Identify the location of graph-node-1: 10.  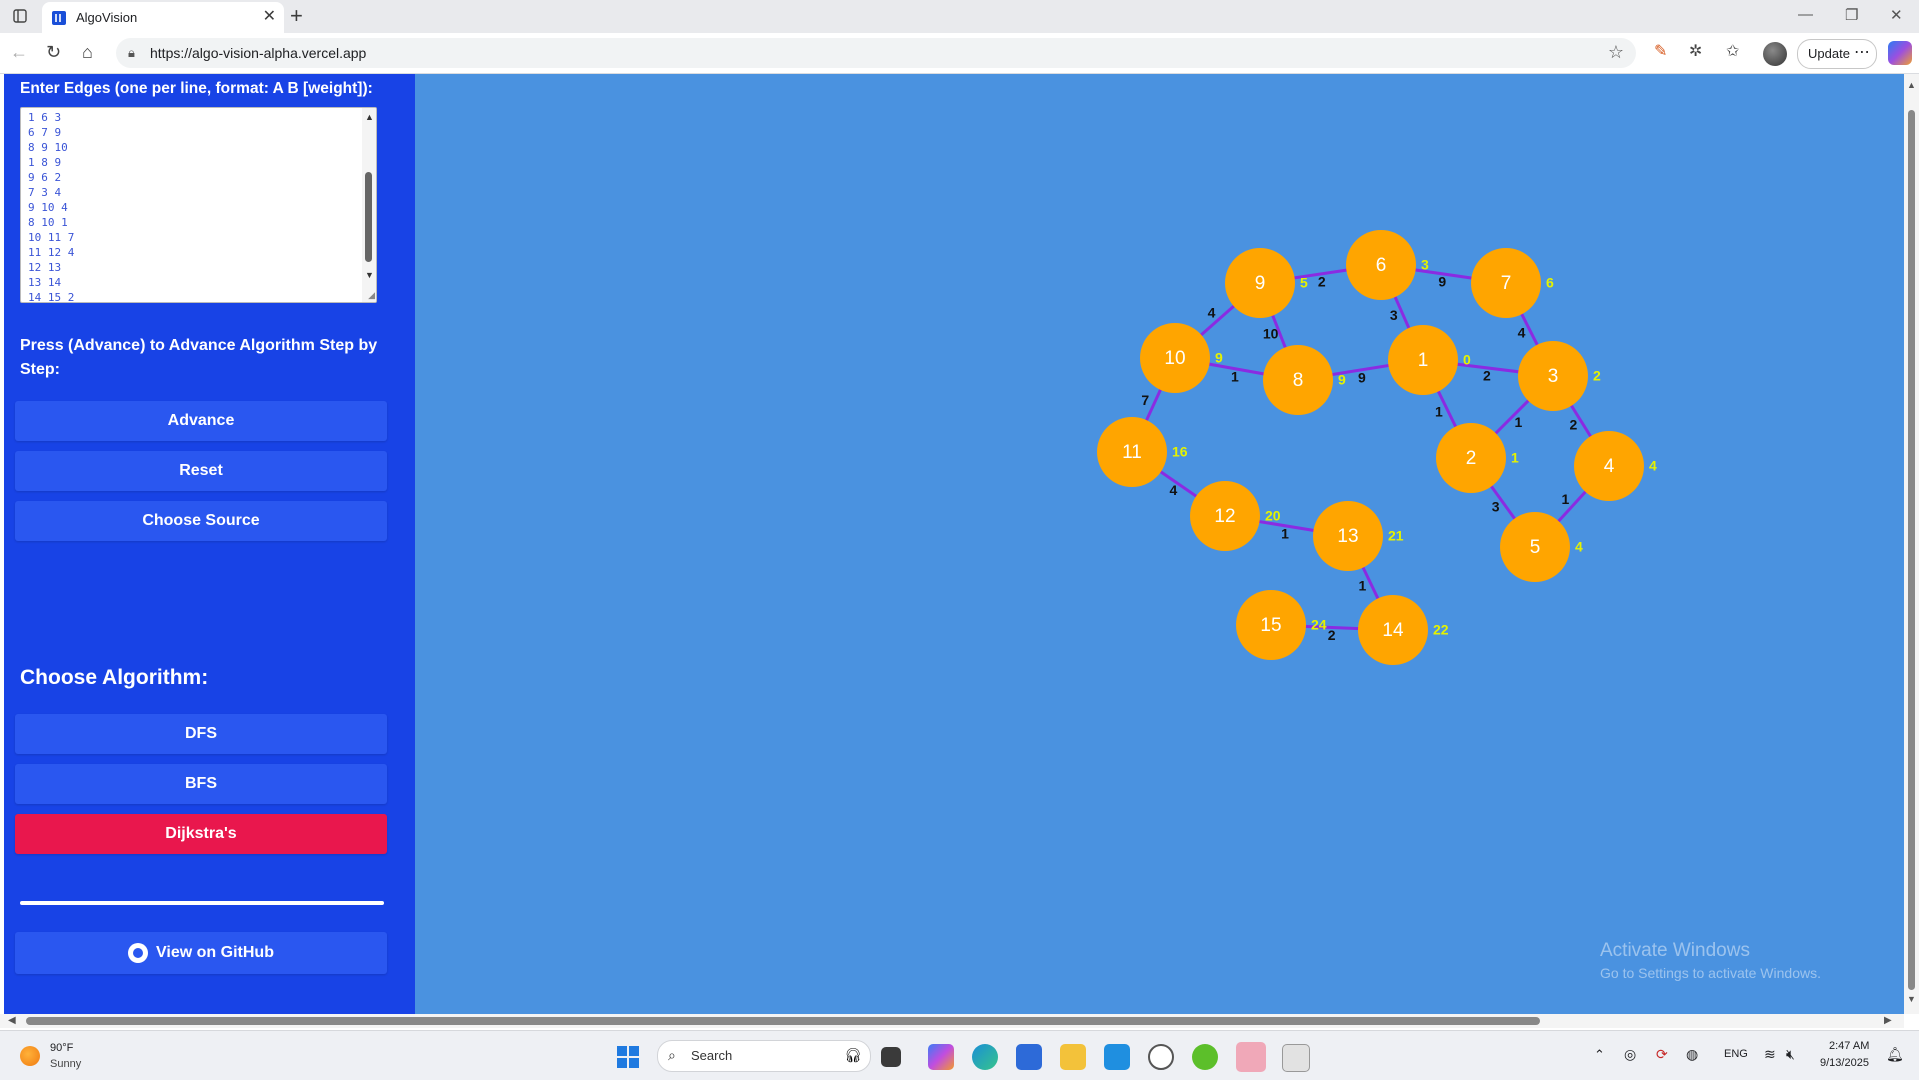
(1429, 360).